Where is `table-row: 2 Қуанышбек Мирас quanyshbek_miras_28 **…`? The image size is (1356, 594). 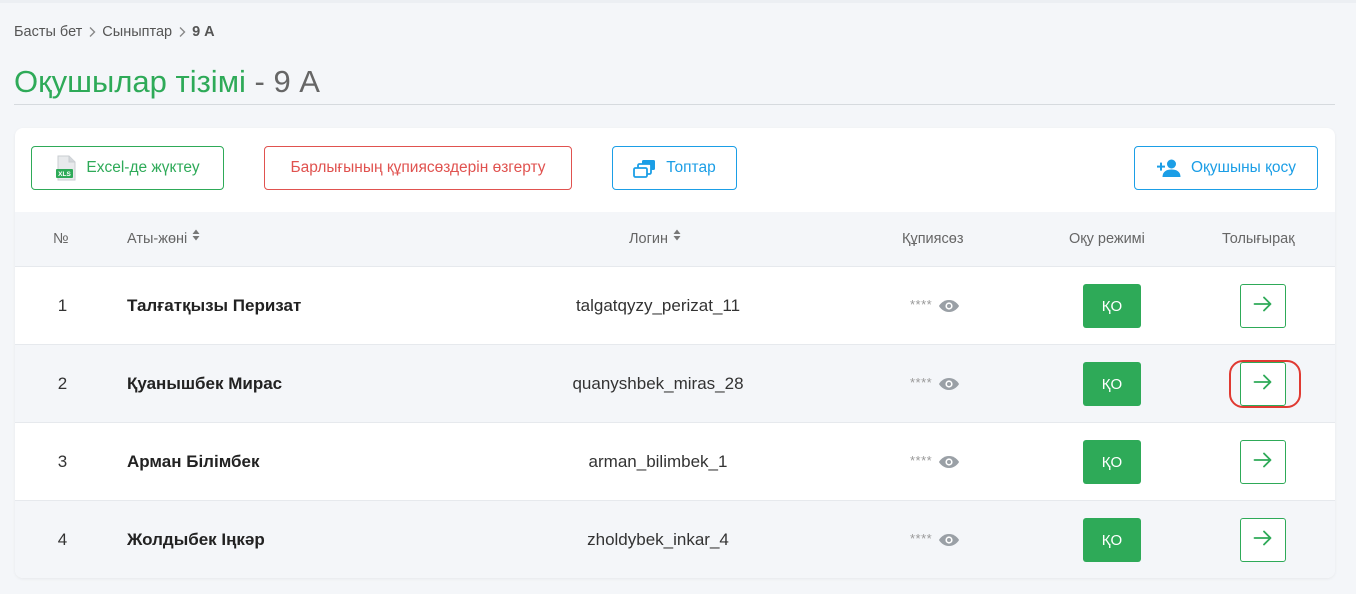
table-row: 2 Қуанышбек Мирас quanyshbek_miras_28 **… is located at coordinates (675, 384).